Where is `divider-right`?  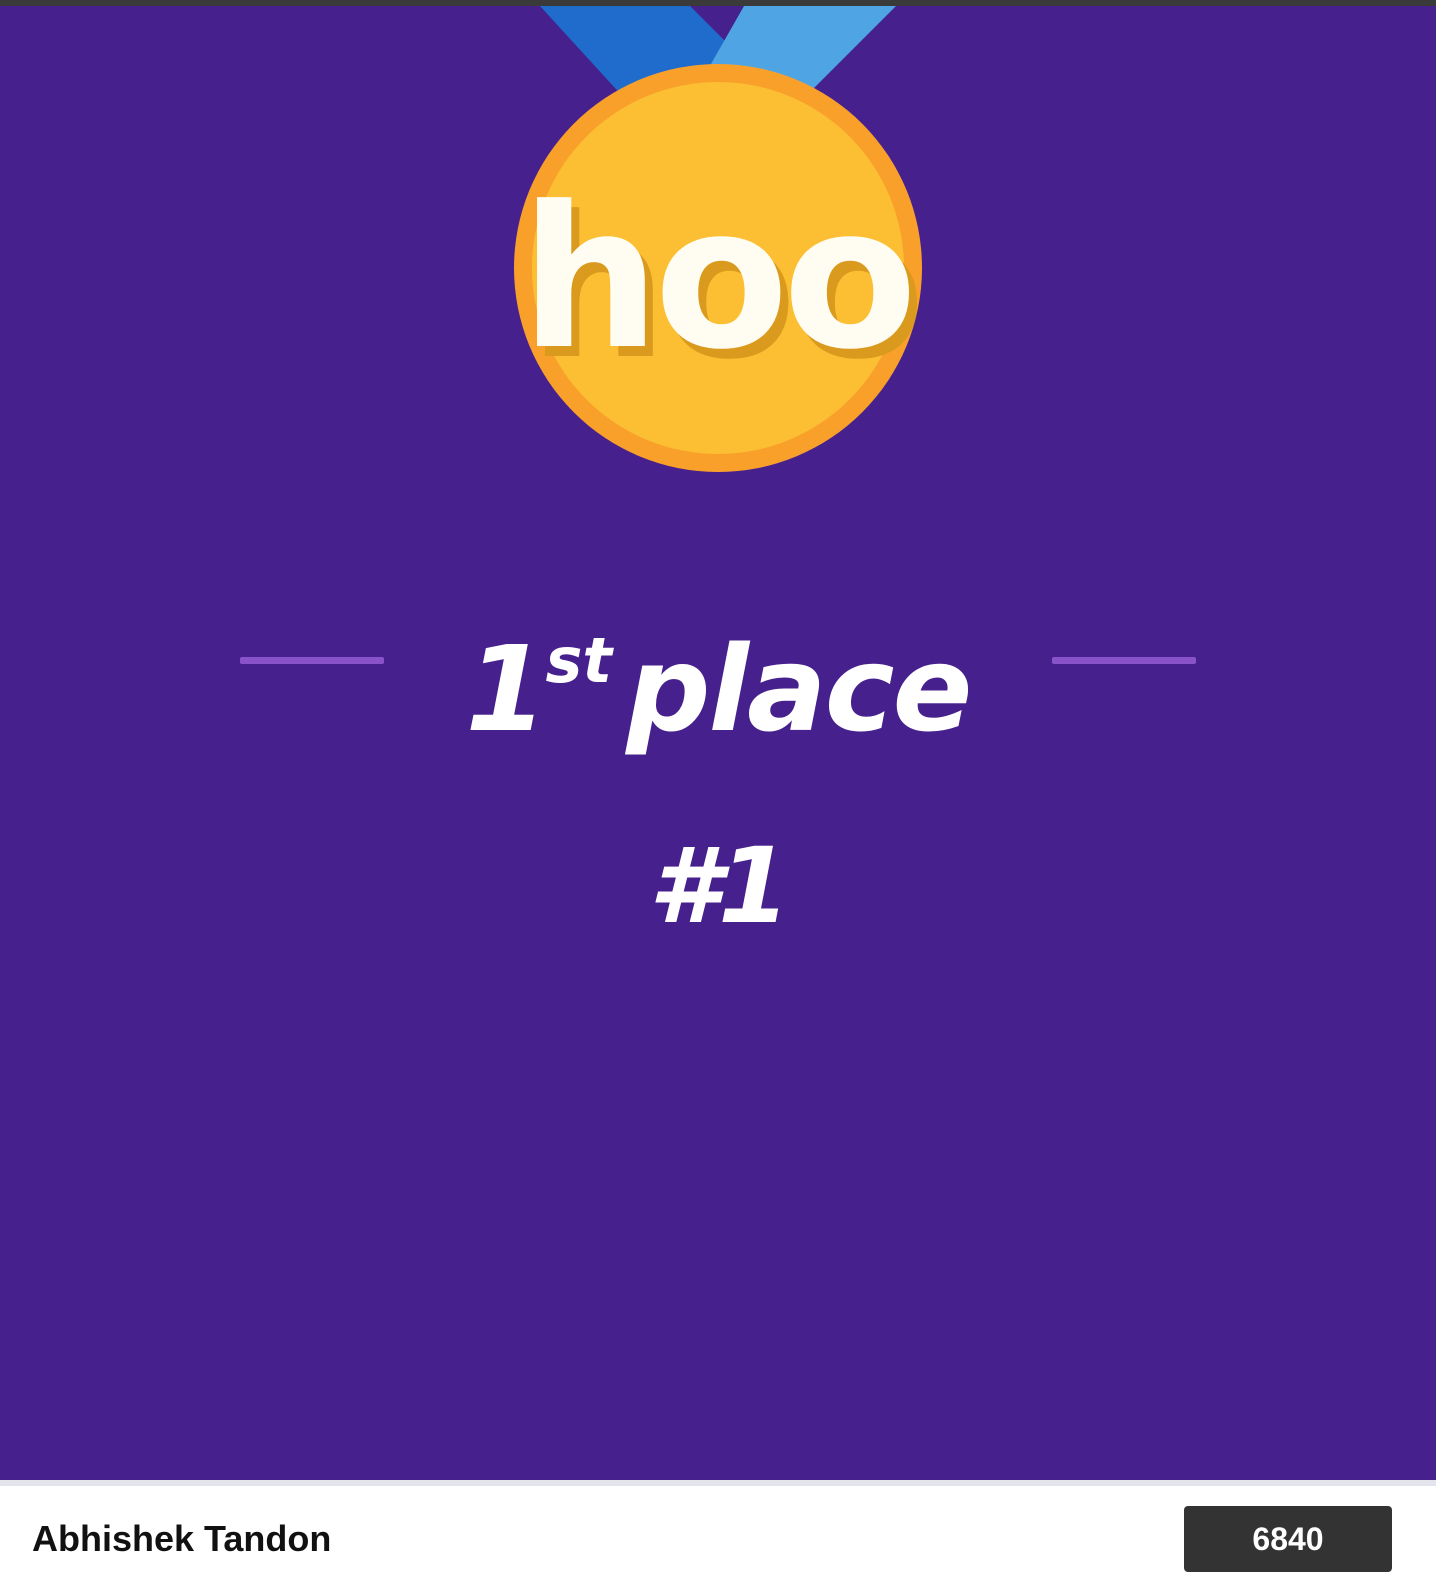 divider-right is located at coordinates (1124, 660).